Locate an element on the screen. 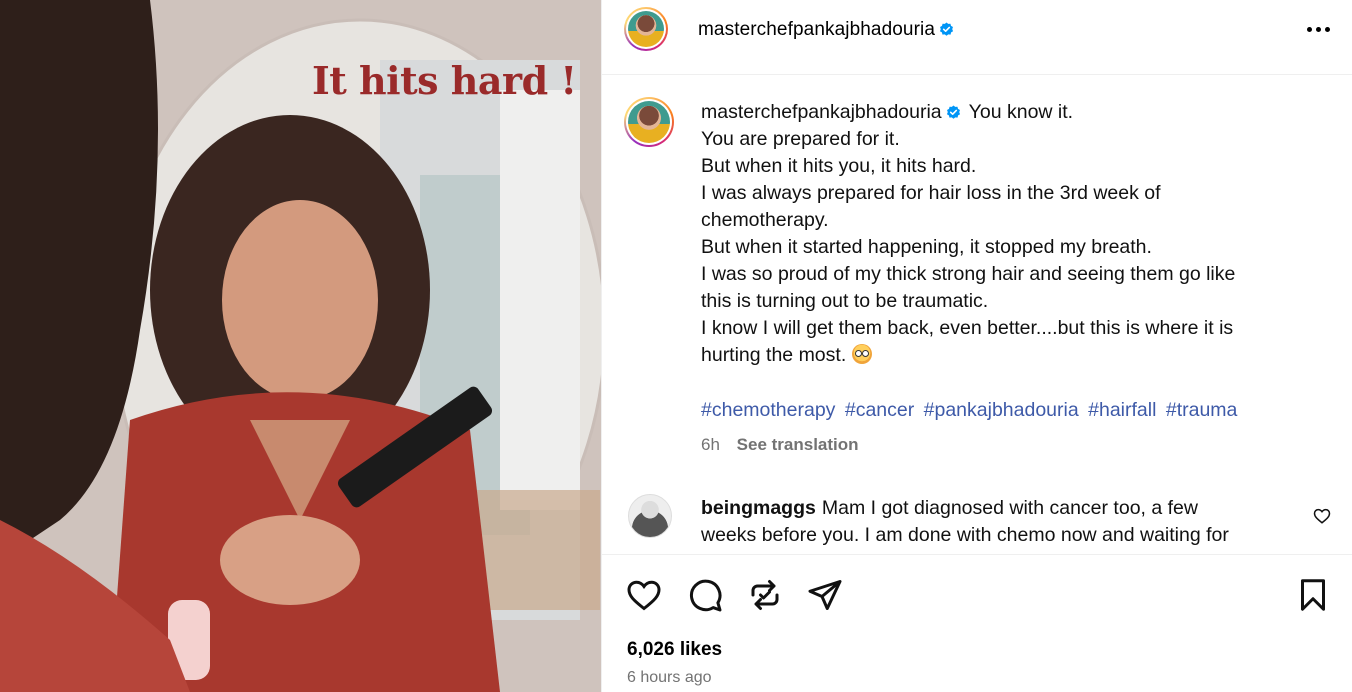  caption-meta: 6h See translation is located at coordinates (780, 445).